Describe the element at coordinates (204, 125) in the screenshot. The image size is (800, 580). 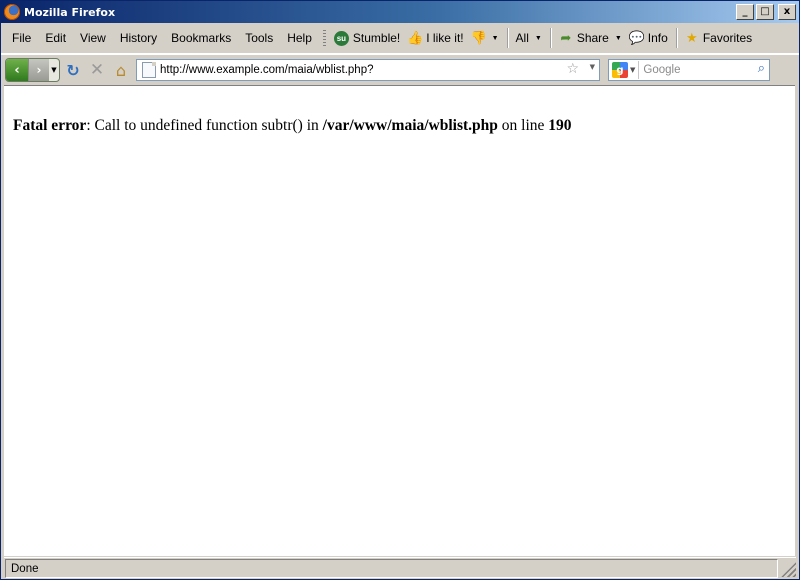
I see `error-text: : Call to undefined function subtr() in` at that location.